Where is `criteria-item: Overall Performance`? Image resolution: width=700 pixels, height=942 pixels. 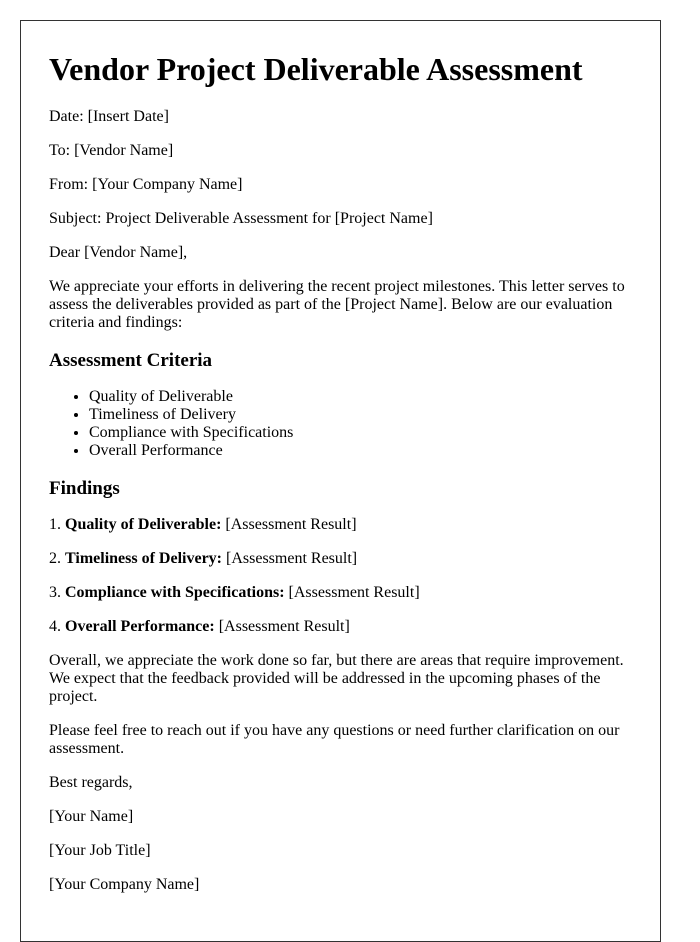
criteria-item: Overall Performance is located at coordinates (360, 451).